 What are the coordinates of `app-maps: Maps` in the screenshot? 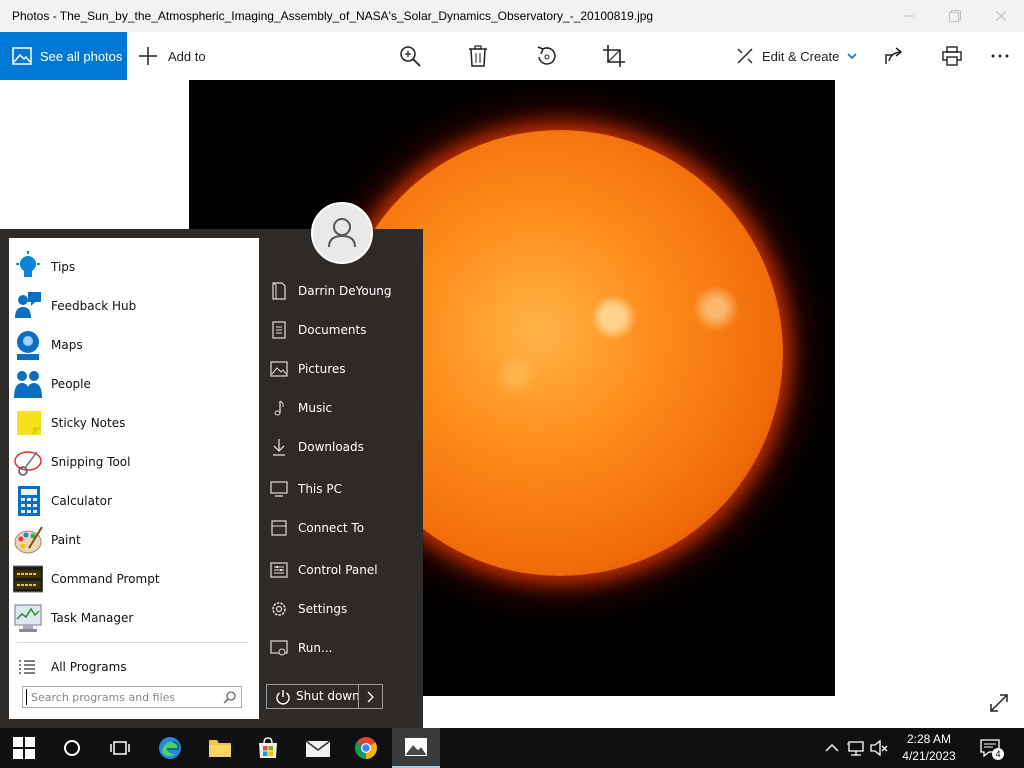 It's located at (134, 345).